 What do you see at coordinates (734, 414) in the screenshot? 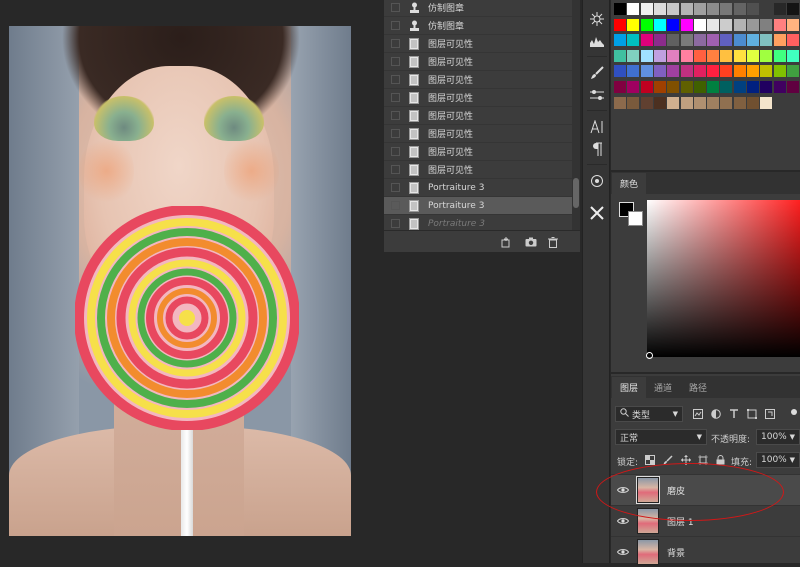
I see `filter-type-icon` at bounding box center [734, 414].